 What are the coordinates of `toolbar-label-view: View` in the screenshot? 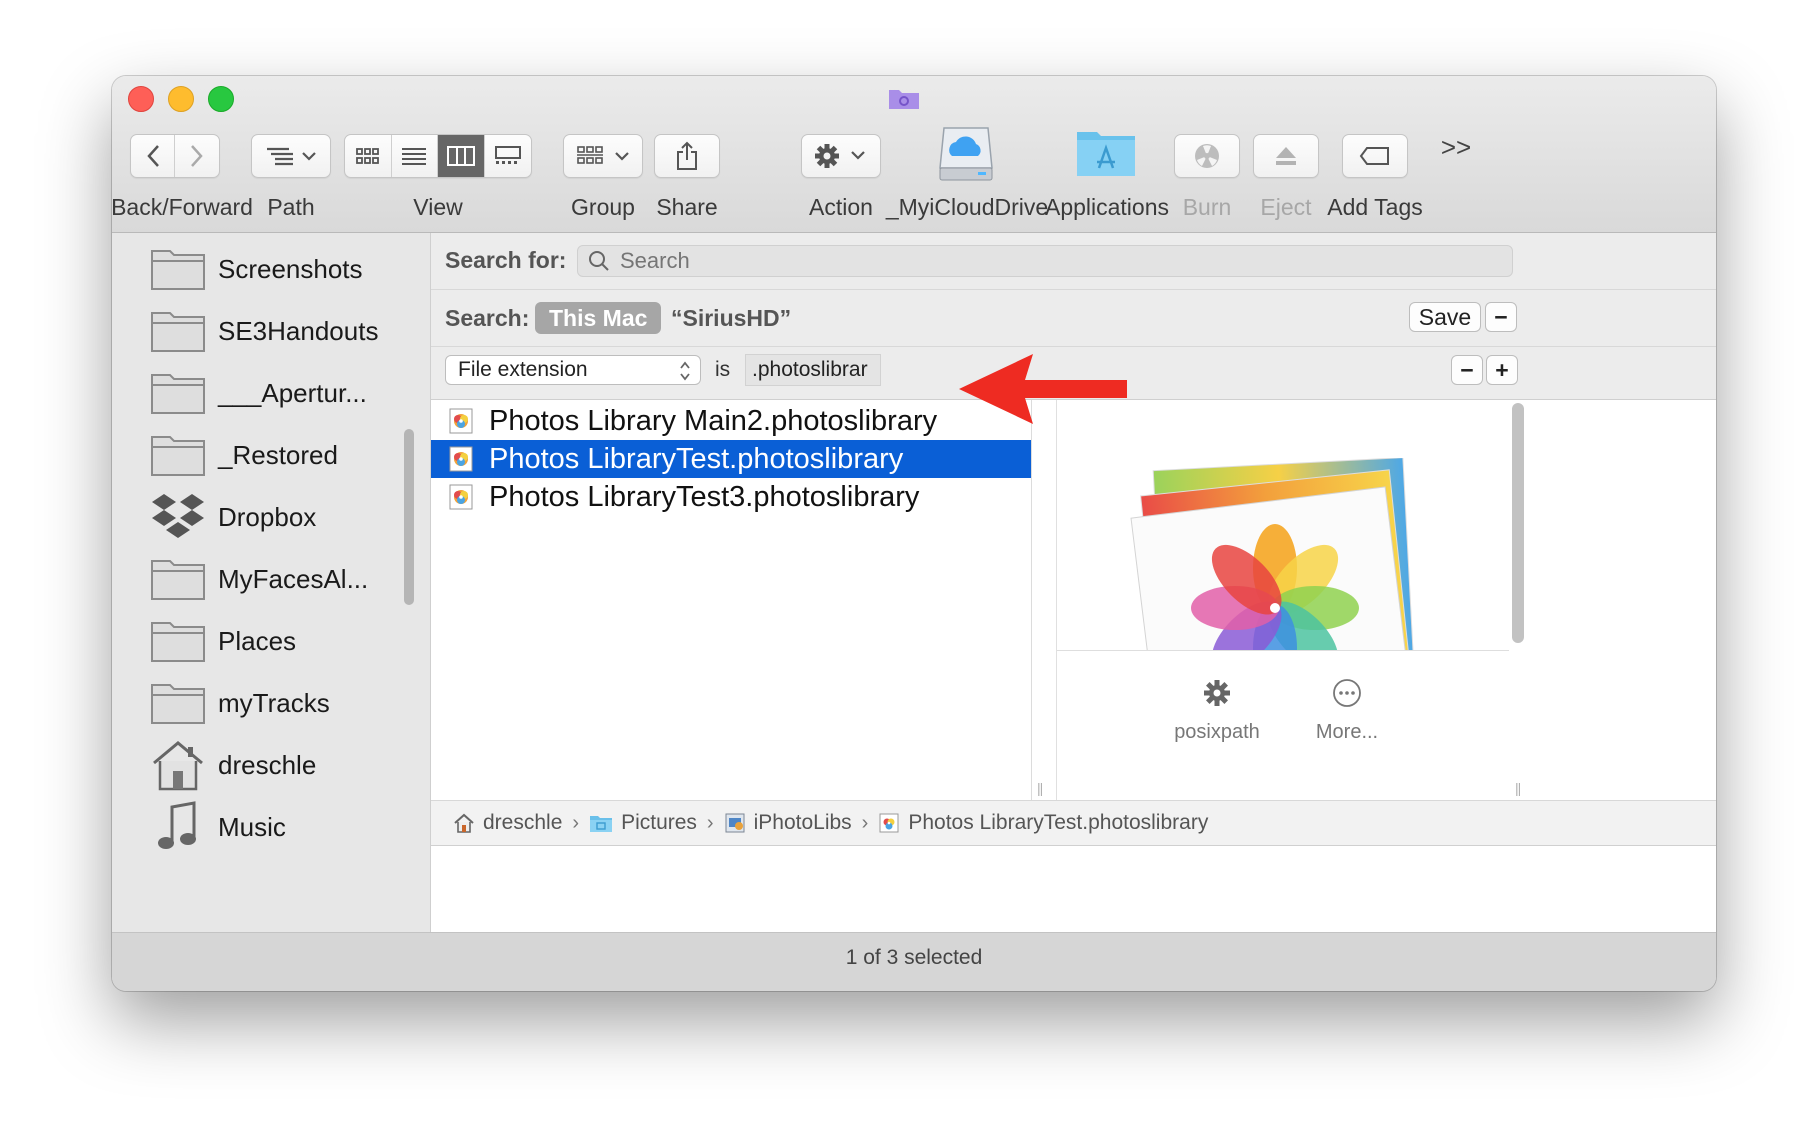 It's located at (438, 207).